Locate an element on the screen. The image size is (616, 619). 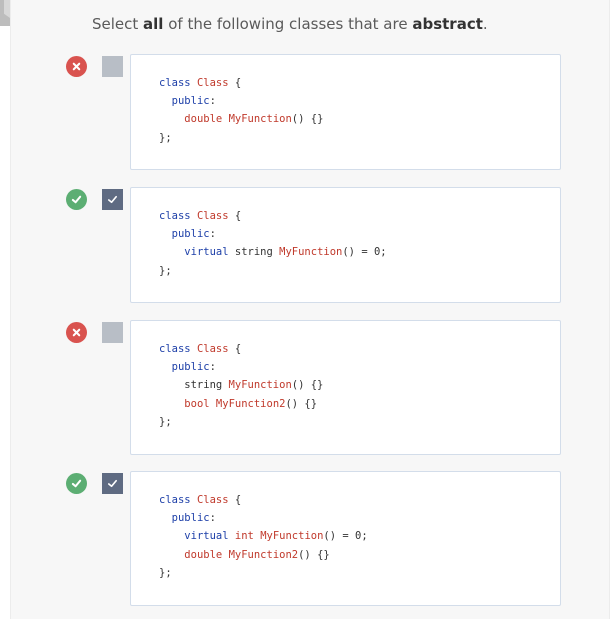
code-token: int is located at coordinates (244, 536).